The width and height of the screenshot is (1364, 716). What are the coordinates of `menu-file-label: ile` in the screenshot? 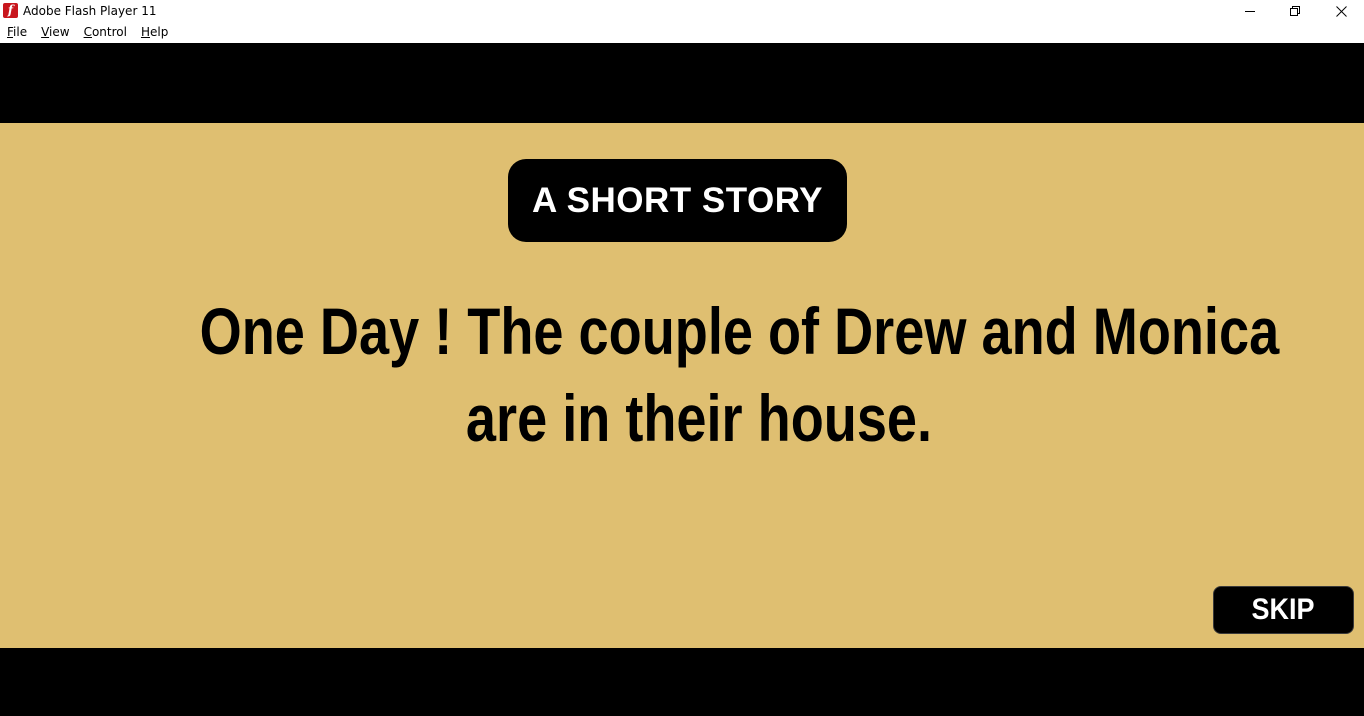 It's located at (20, 32).